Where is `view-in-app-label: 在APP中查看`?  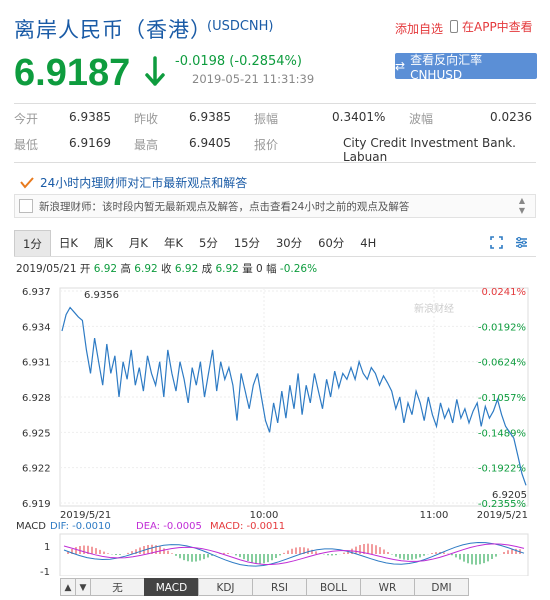 view-in-app-label: 在APP中查看 is located at coordinates (497, 27).